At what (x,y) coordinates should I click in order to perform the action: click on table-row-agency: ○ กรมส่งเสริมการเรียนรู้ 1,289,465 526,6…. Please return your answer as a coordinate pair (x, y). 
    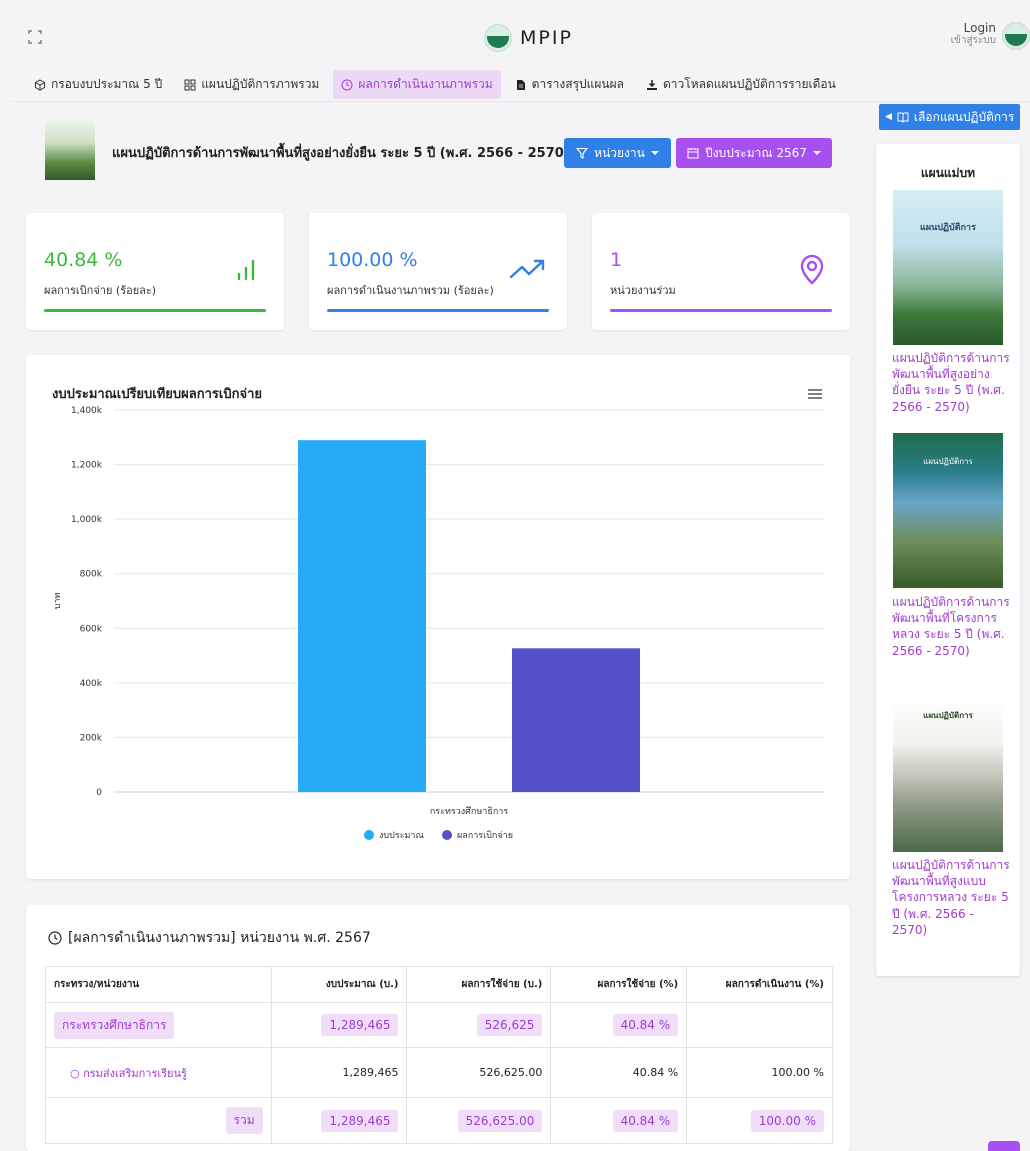
    Looking at the image, I should click on (439, 1072).